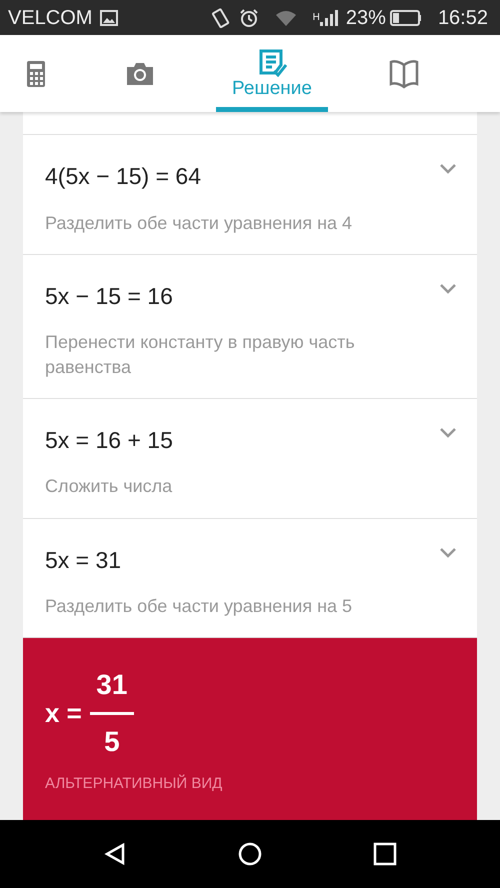  I want to click on denominator: 5, so click(112, 742).